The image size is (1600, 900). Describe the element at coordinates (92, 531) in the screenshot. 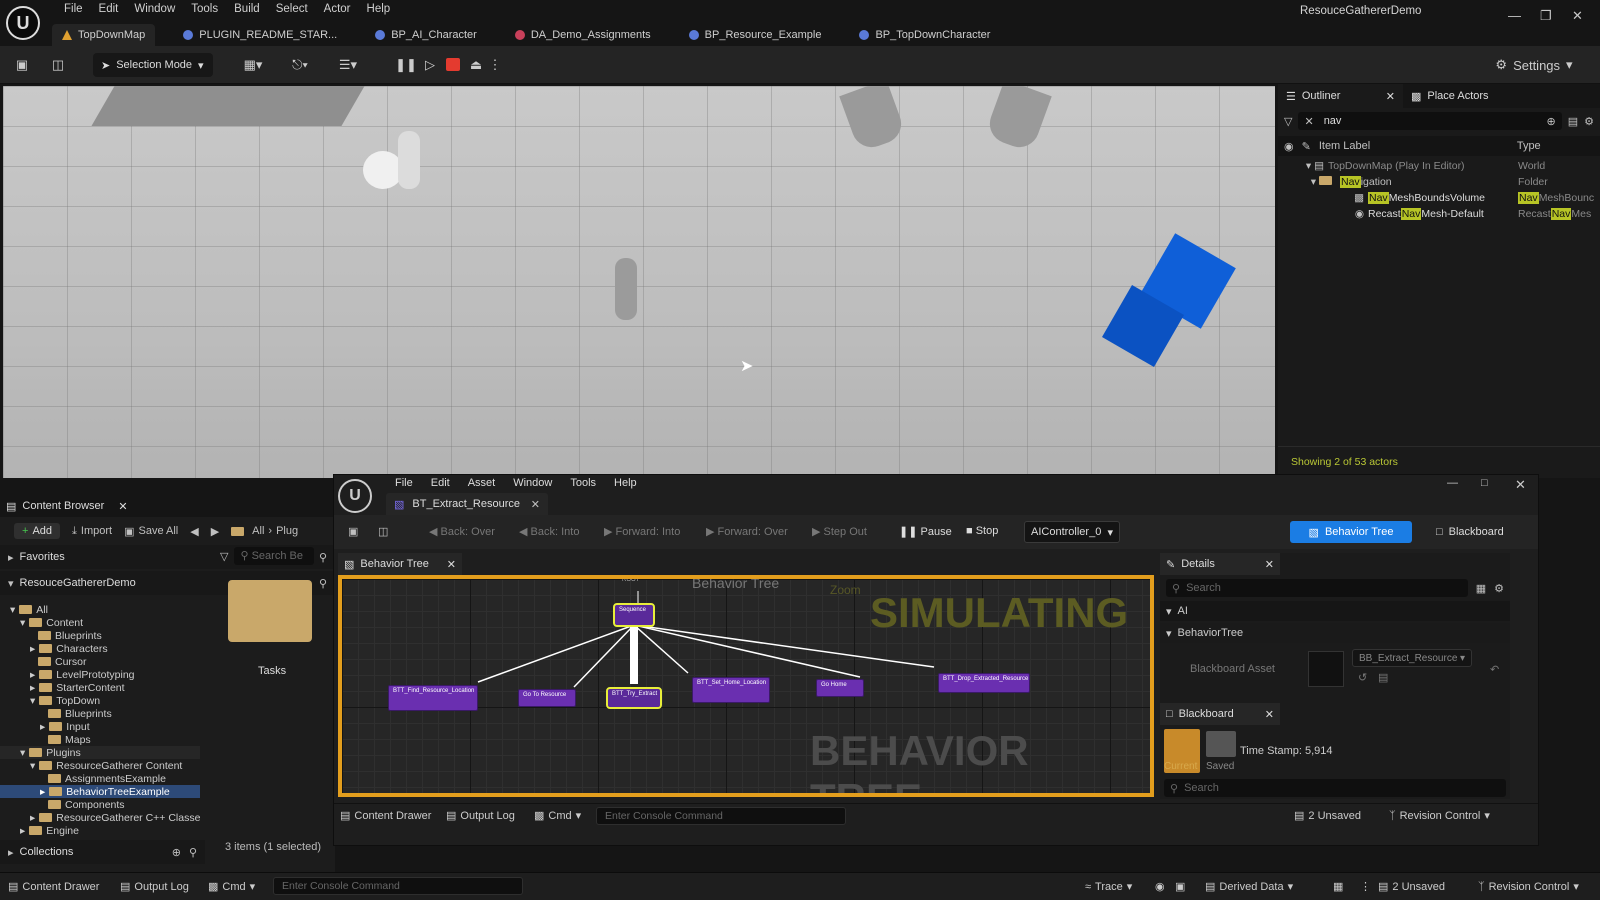

I see `import-button: ⤓ Import` at that location.